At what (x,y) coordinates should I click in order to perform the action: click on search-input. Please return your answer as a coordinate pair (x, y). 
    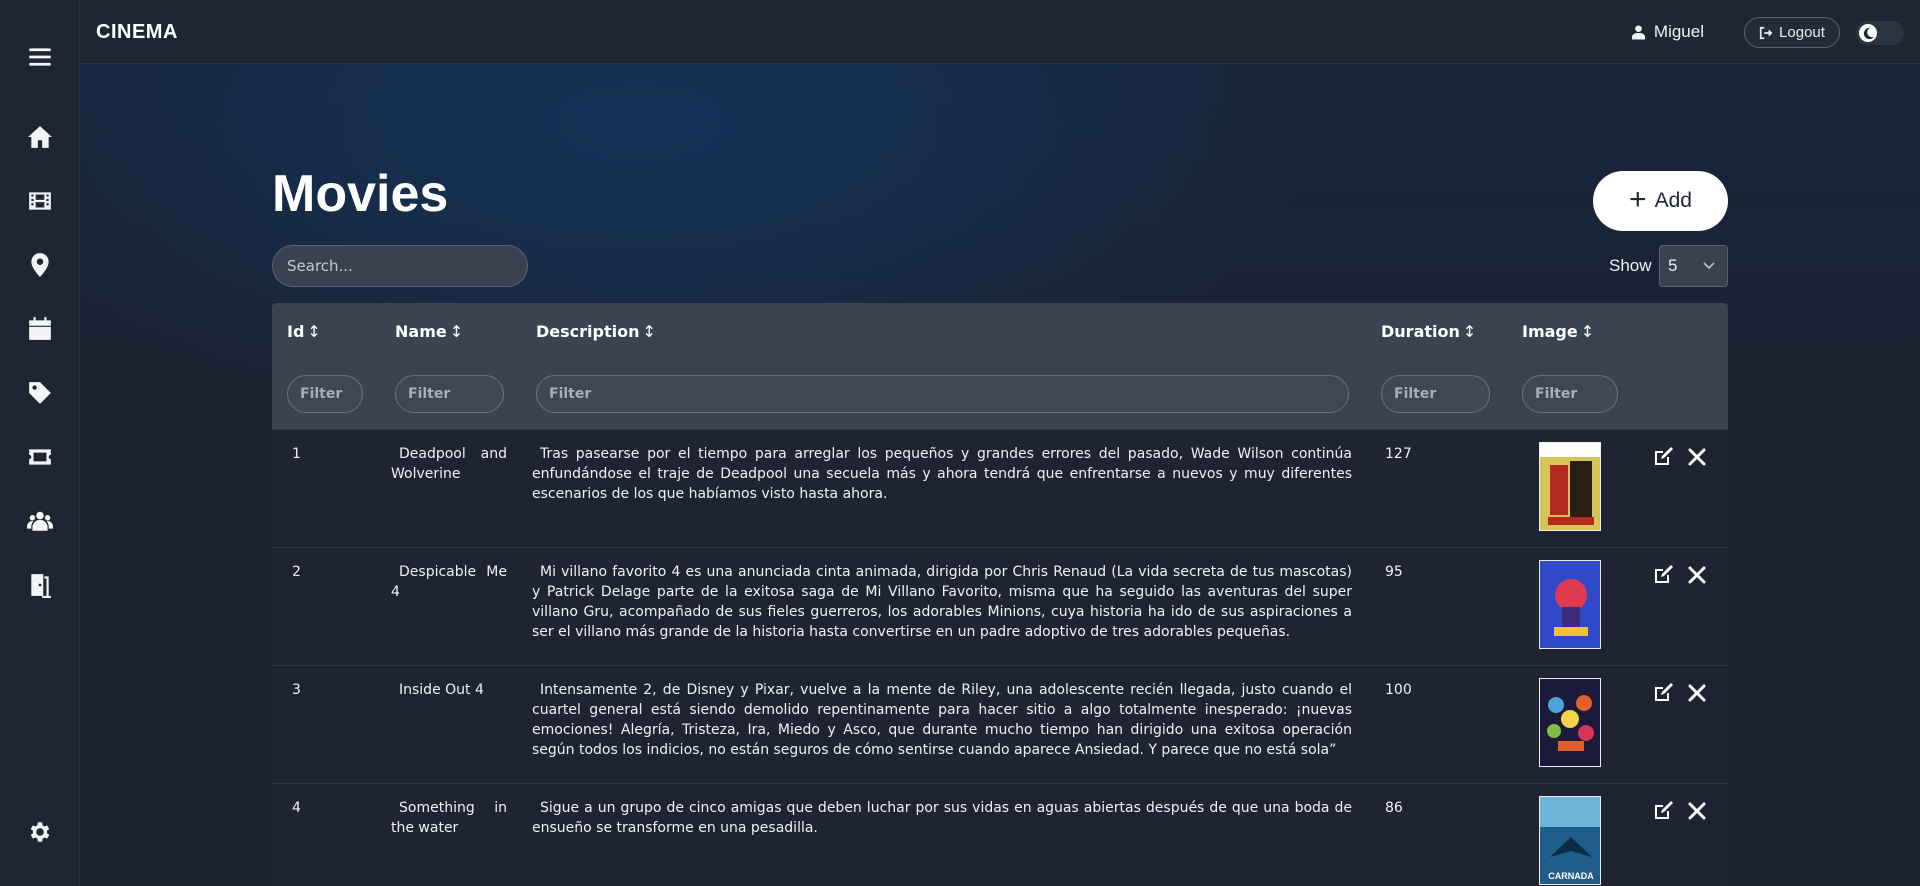
    Looking at the image, I should click on (400, 266).